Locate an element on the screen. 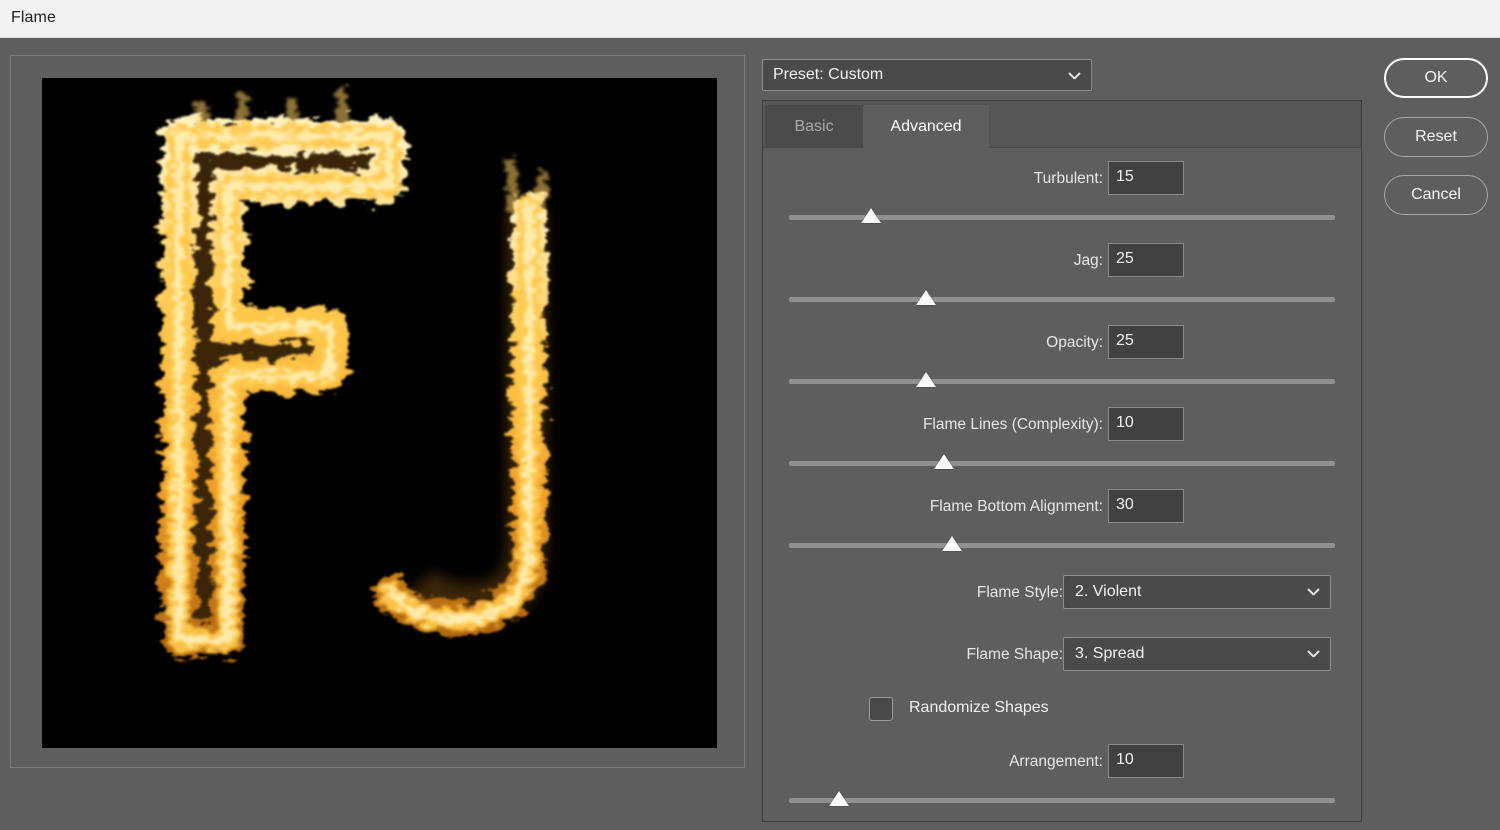  flame-shape-value: 3. Spread is located at coordinates (1110, 653).